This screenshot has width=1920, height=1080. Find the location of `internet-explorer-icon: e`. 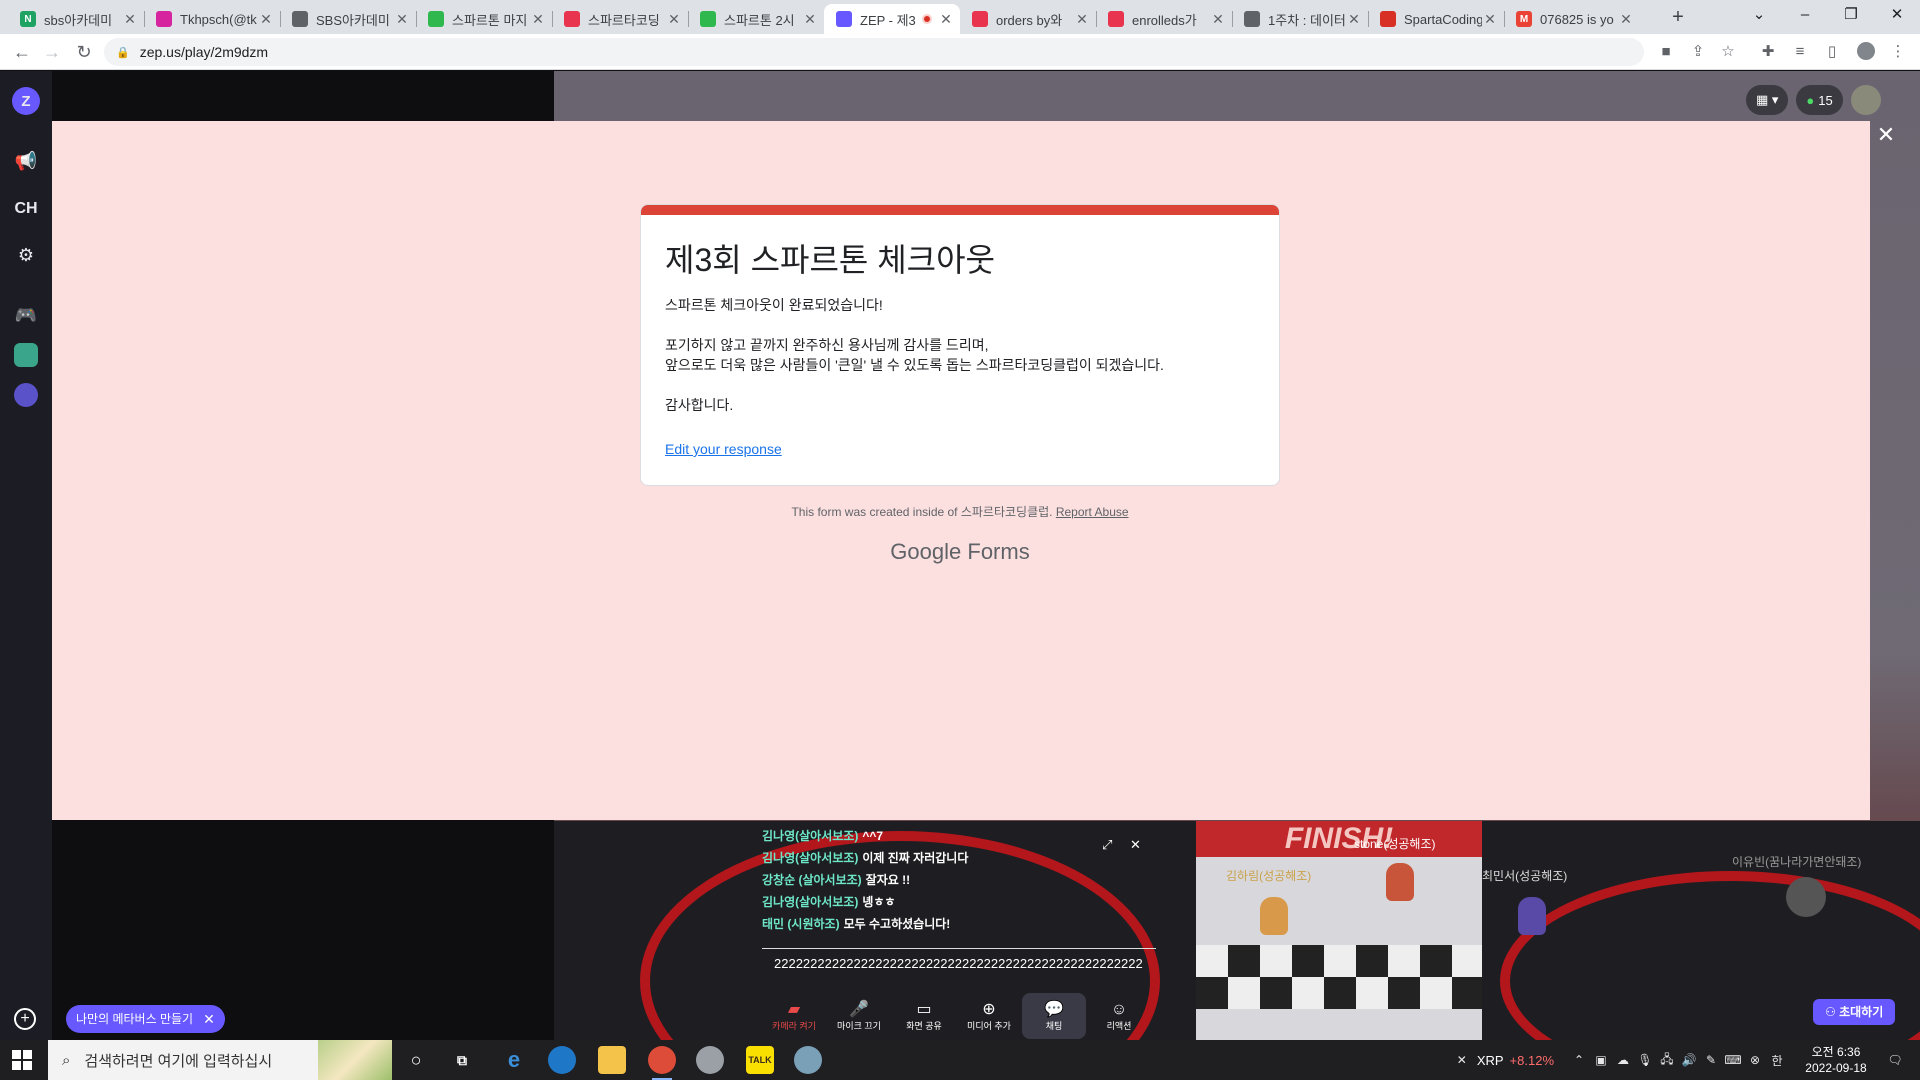

internet-explorer-icon: e is located at coordinates (514, 1060).